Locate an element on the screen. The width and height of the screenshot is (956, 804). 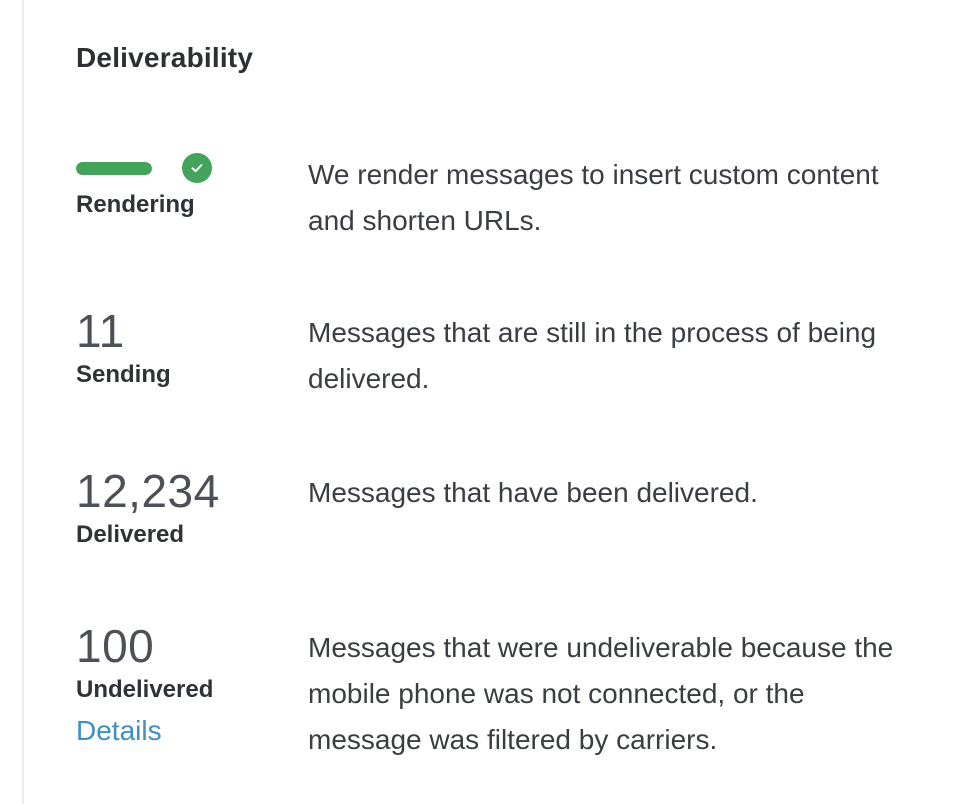
delivered-metric: 12,234 Delivered is located at coordinates (186, 508).